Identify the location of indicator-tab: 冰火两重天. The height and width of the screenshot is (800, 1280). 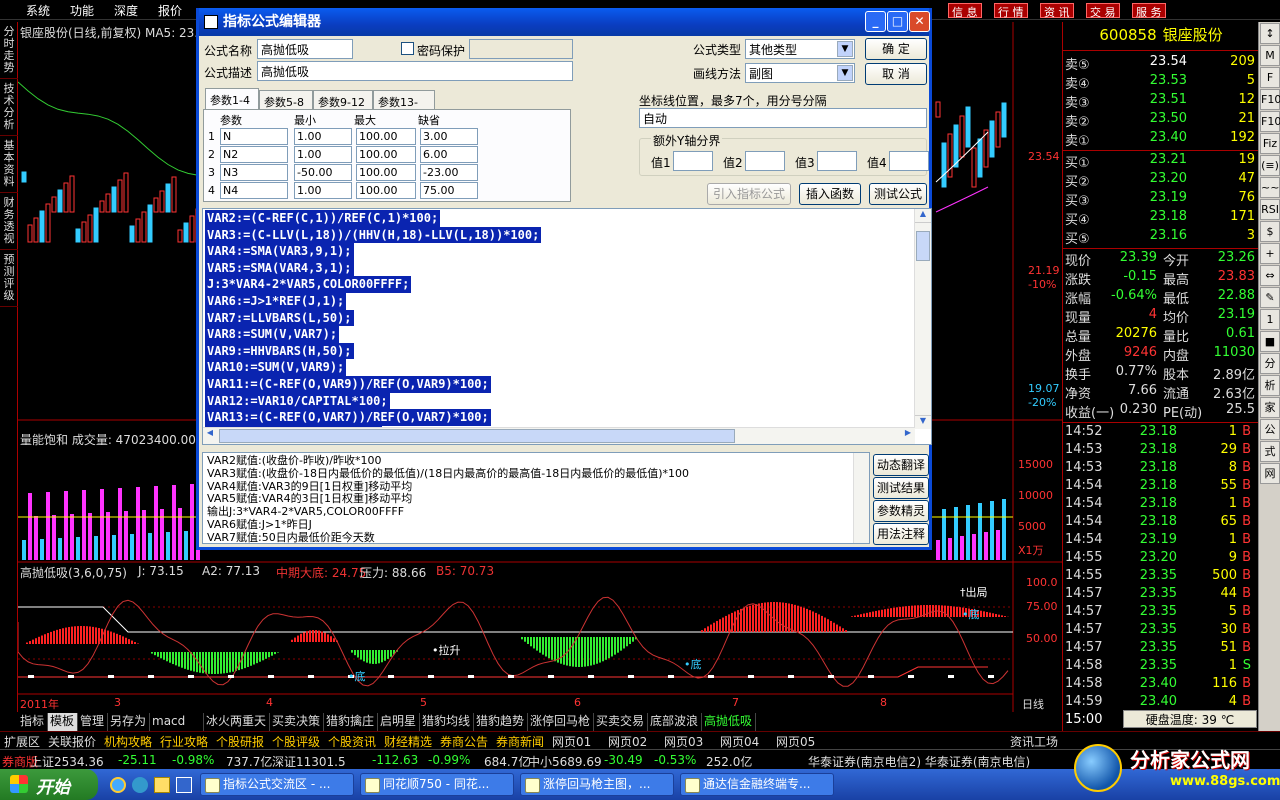
(237, 722).